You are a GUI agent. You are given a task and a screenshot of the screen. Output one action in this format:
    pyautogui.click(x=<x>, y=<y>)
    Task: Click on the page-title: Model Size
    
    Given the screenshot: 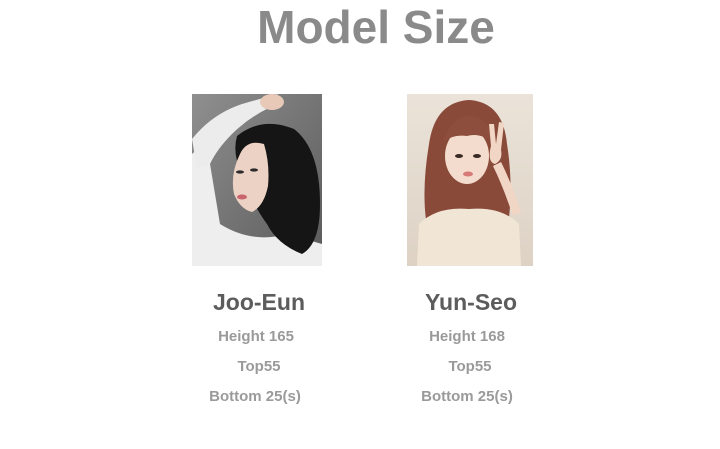 What is the action you would take?
    pyautogui.click(x=376, y=27)
    